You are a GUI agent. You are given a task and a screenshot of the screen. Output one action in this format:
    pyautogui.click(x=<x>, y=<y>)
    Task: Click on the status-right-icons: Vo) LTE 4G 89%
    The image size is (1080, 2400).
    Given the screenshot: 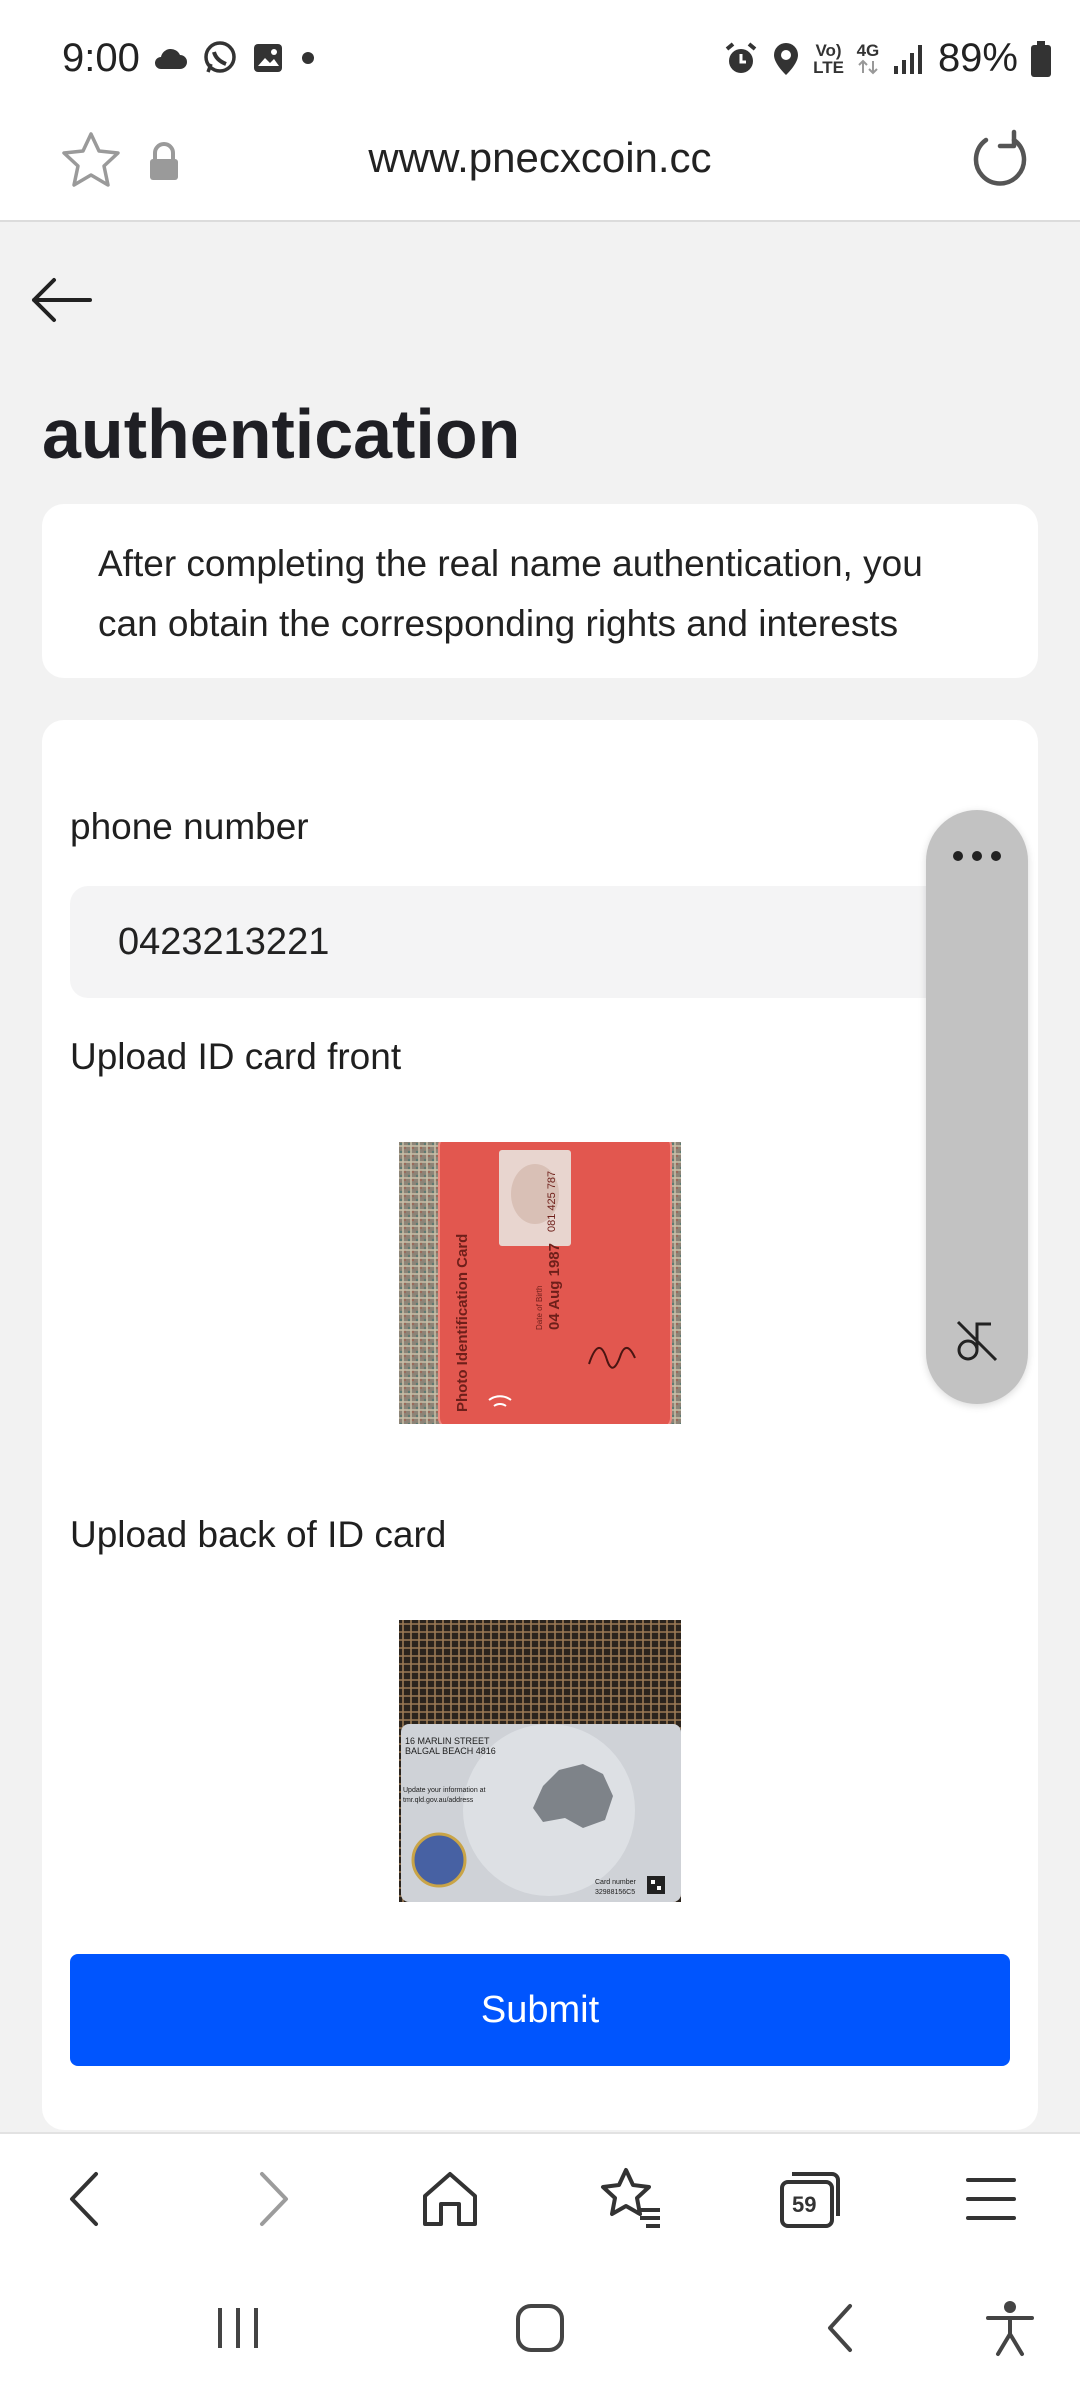 What is the action you would take?
    pyautogui.click(x=887, y=58)
    